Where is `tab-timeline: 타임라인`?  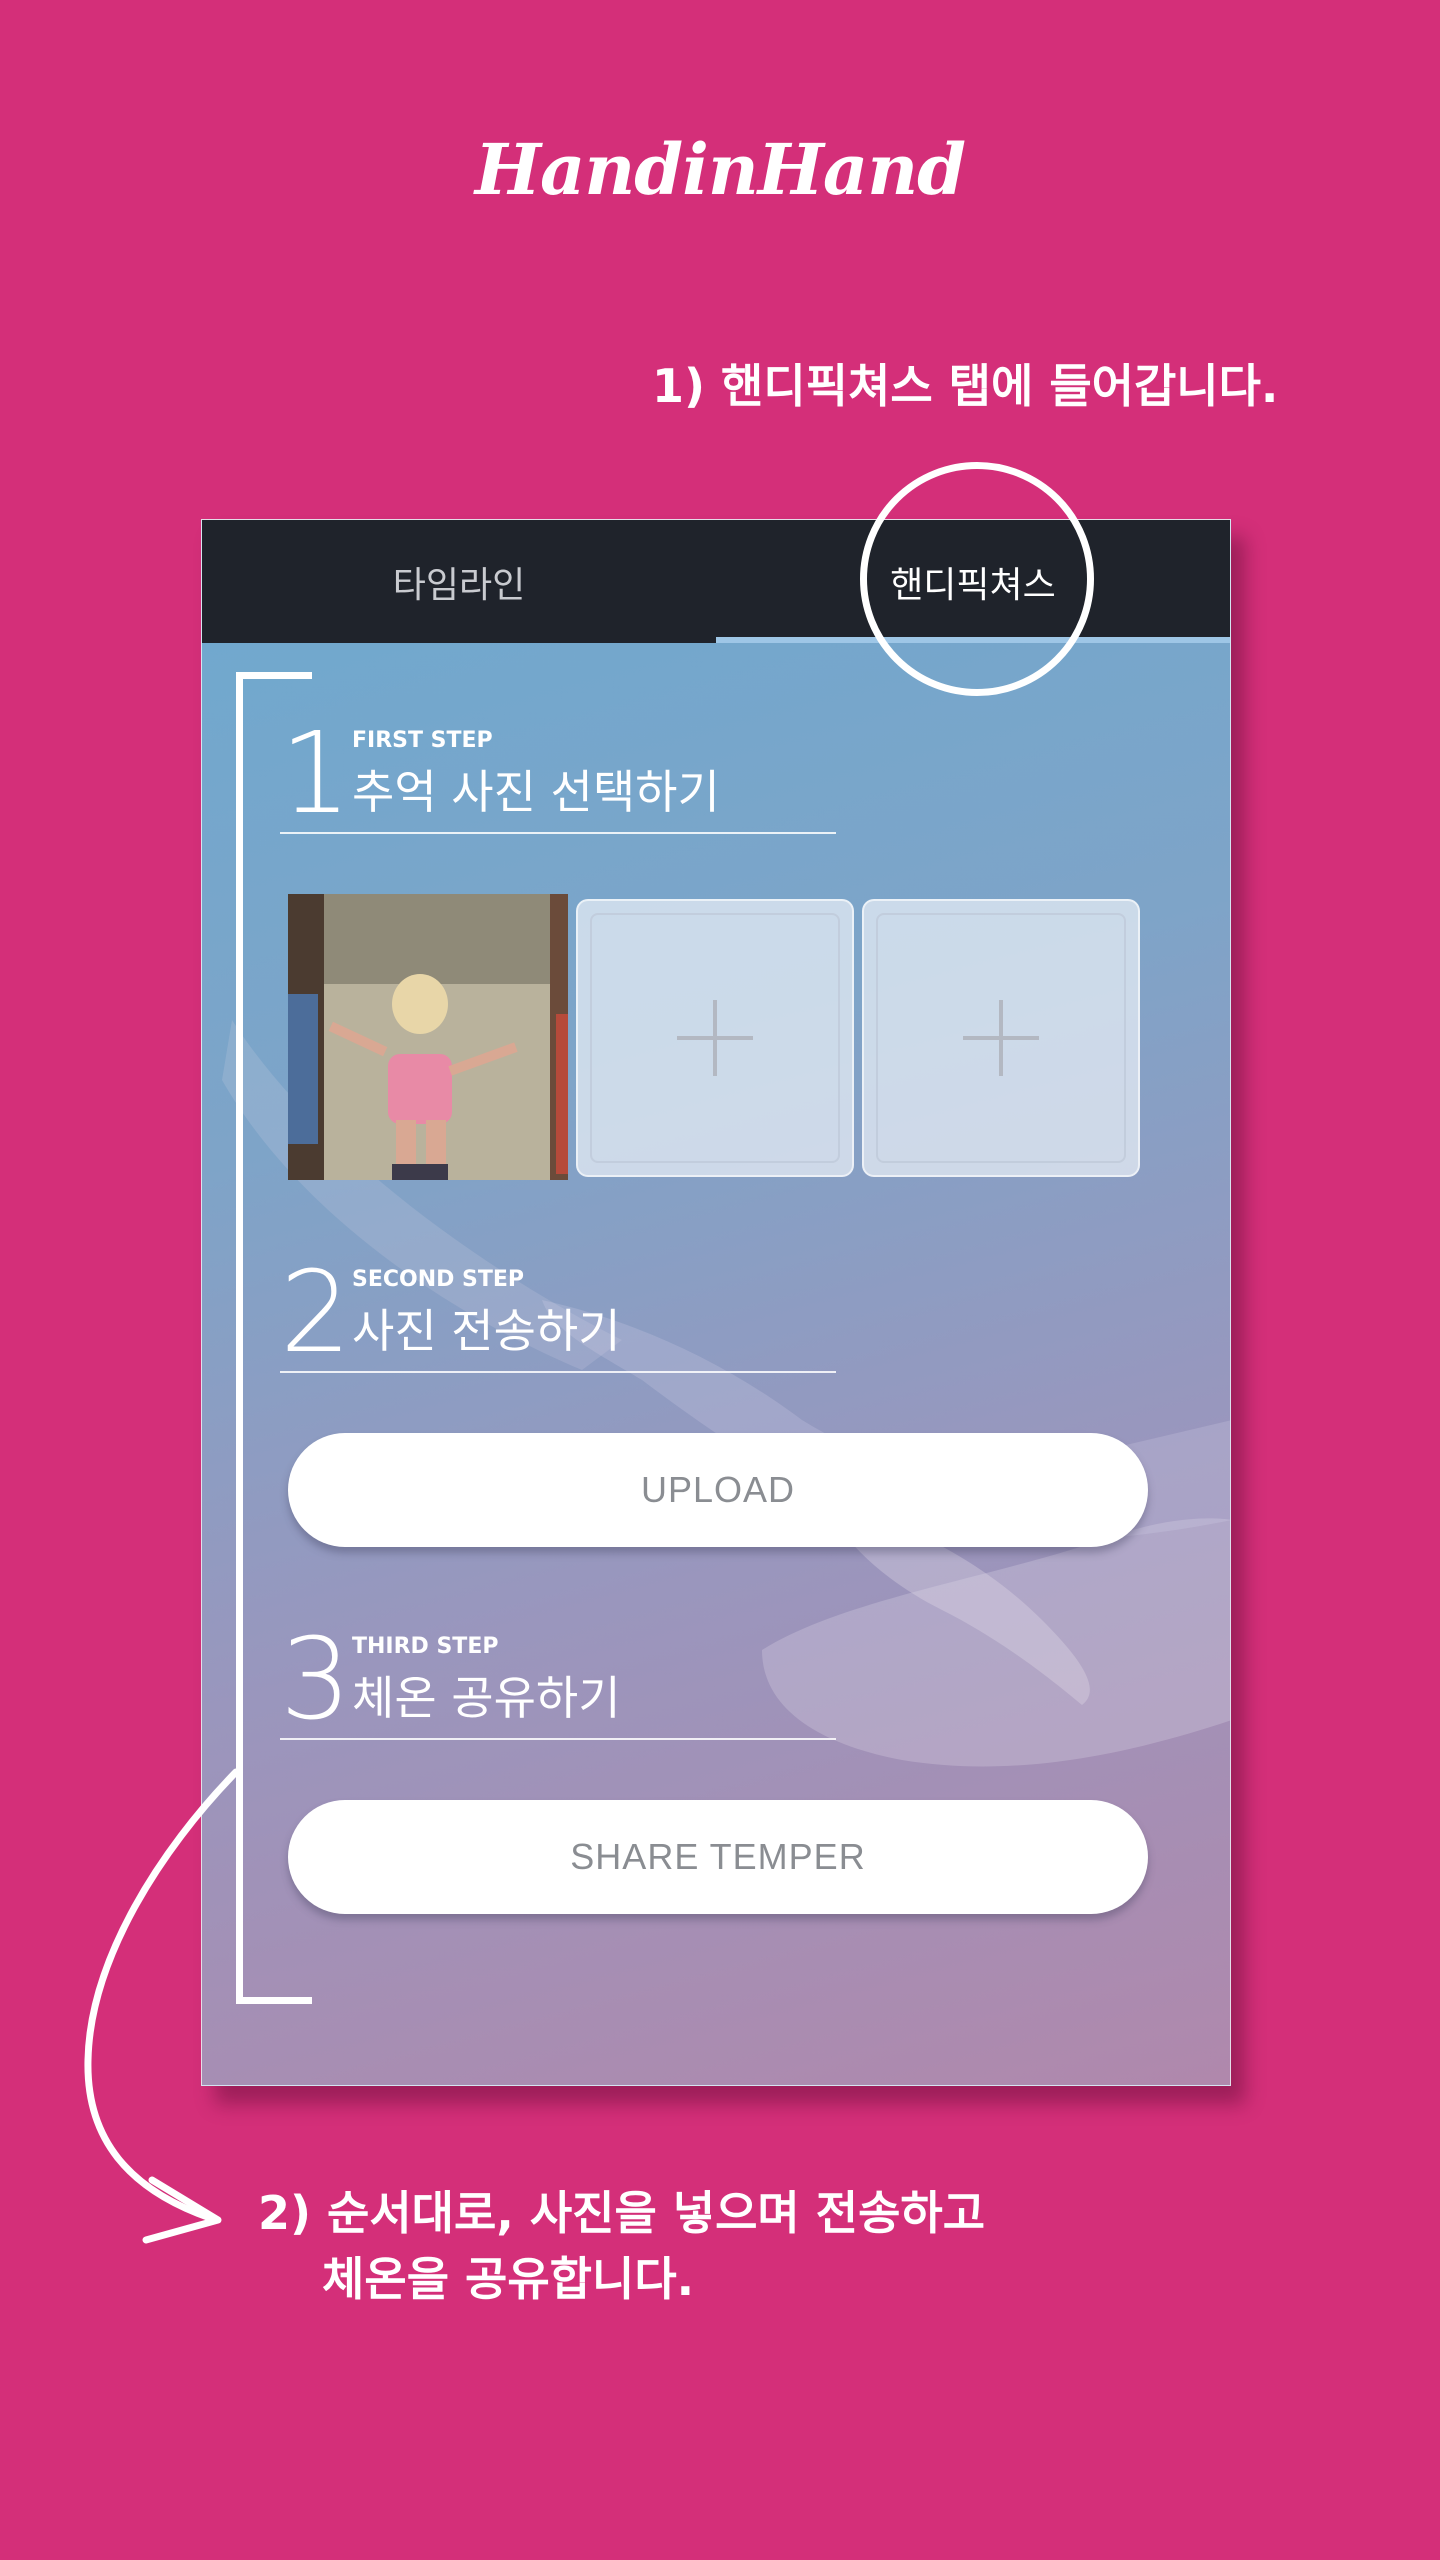 tab-timeline: 타임라인 is located at coordinates (459, 581).